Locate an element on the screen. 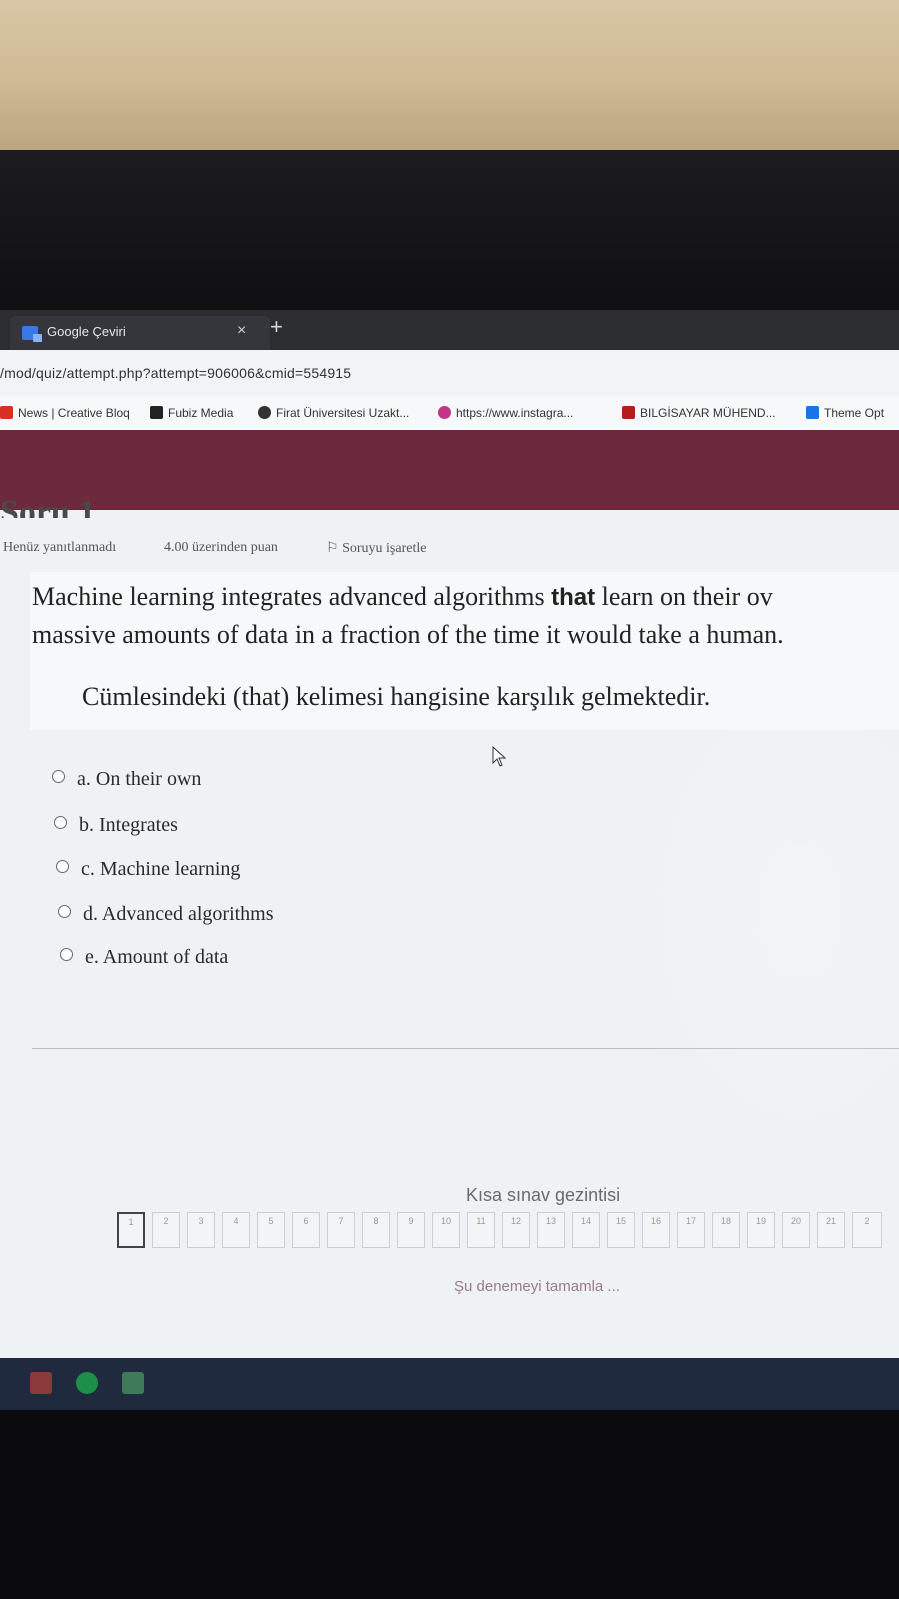  google-translate-icon is located at coordinates (32, 334).